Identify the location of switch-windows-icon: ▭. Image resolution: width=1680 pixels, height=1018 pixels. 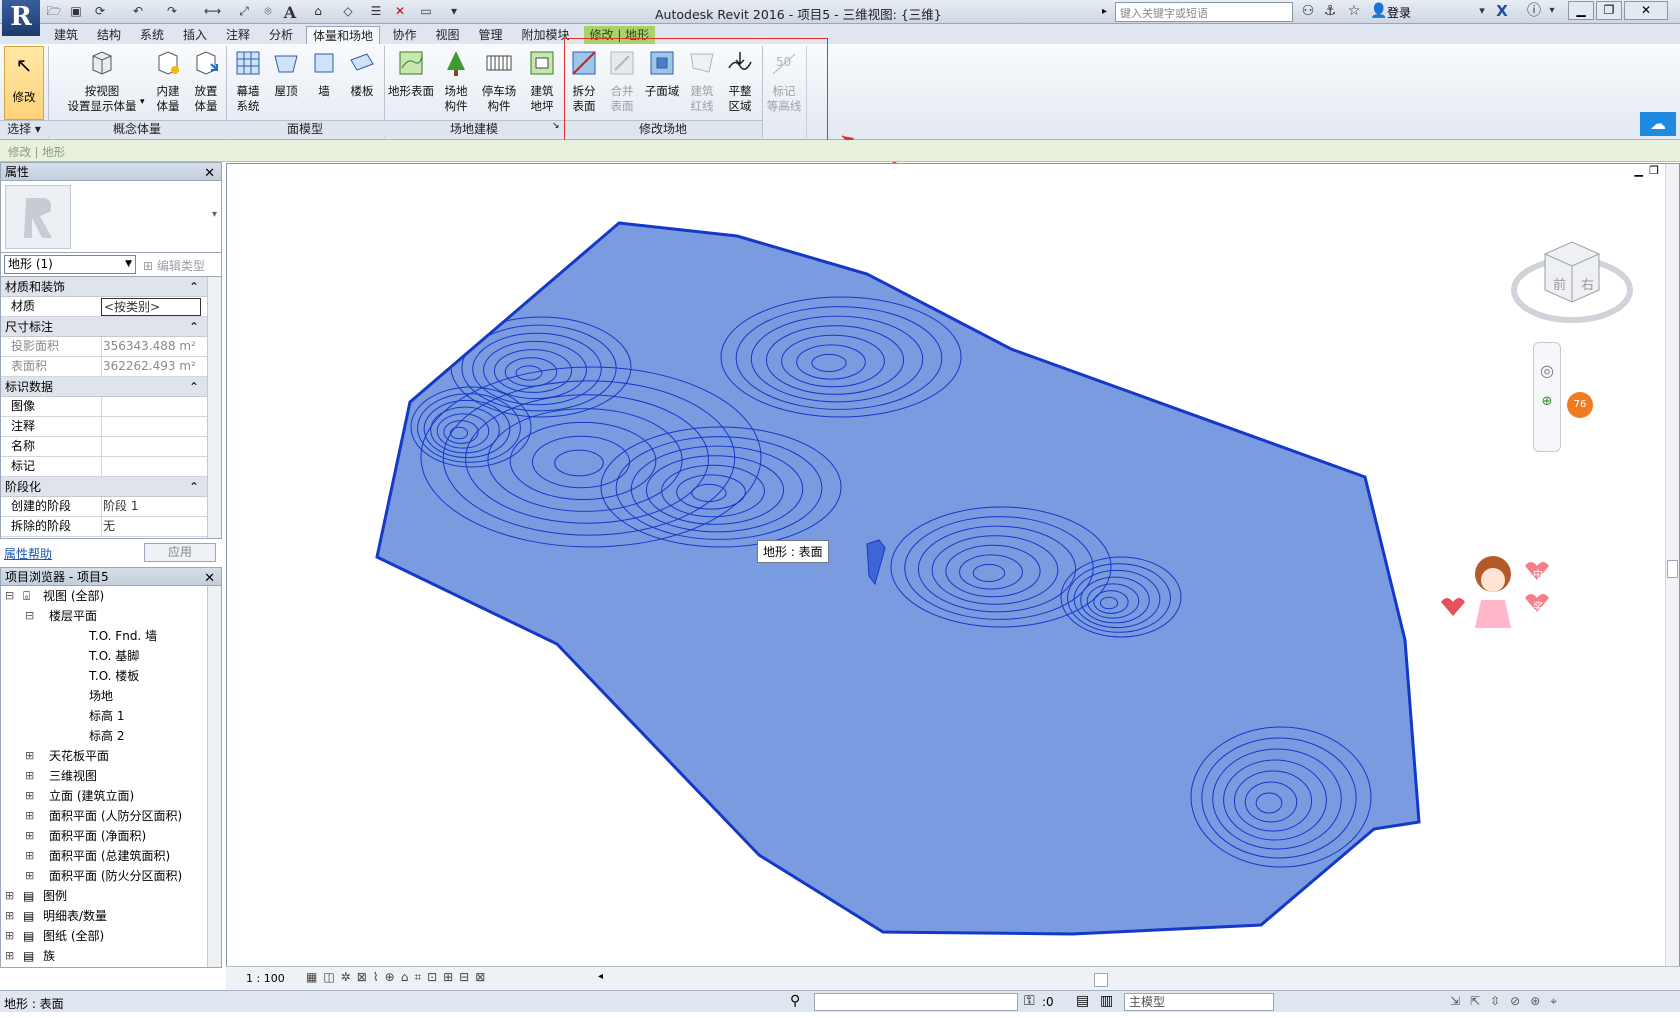
(426, 11).